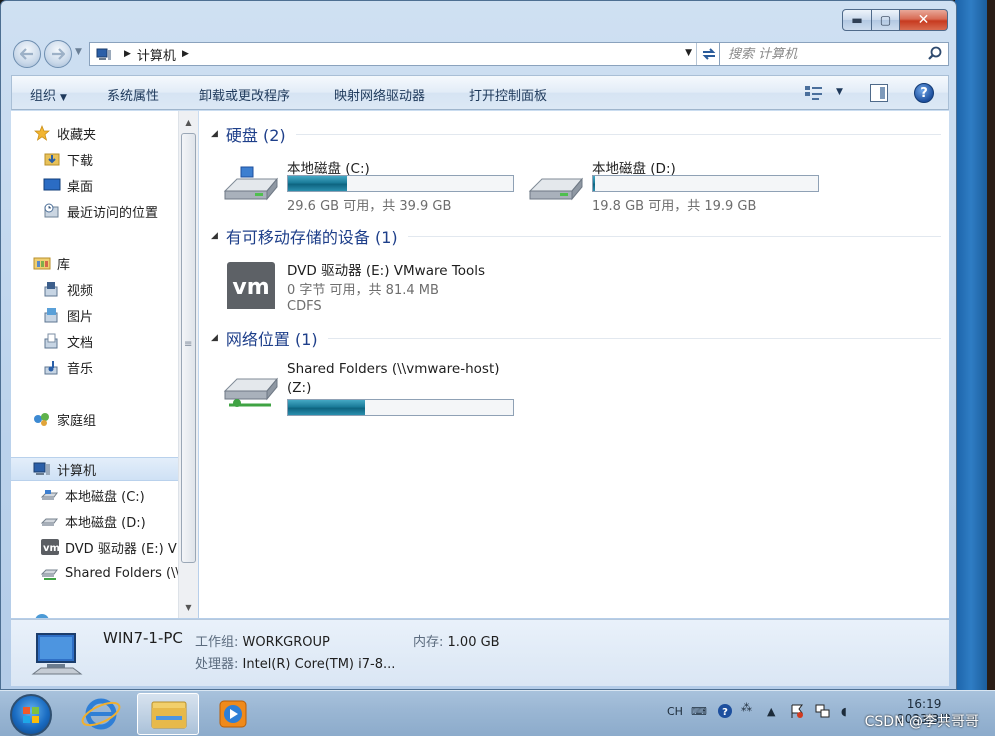 The height and width of the screenshot is (736, 995). I want to click on drive-usage-bar, so click(400, 407).